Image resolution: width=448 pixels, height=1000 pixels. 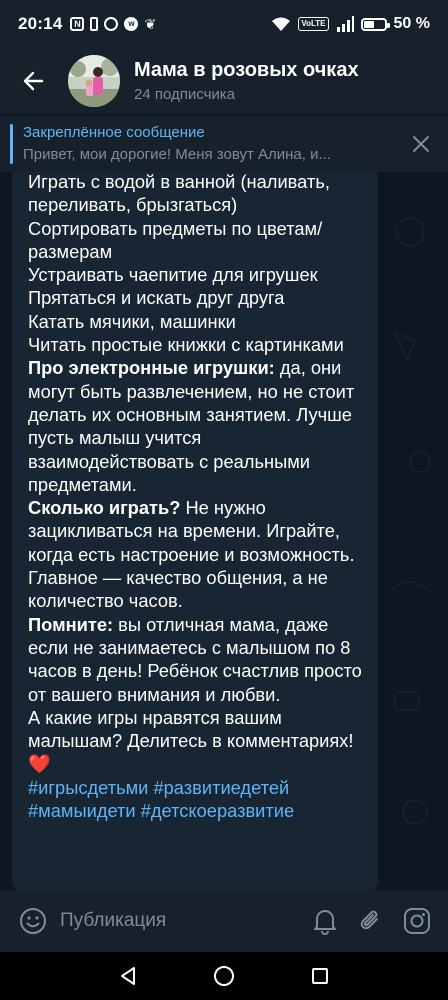 I want to click on message-paragraph: Устраивать чаепитие для игрушек, so click(x=196, y=274).